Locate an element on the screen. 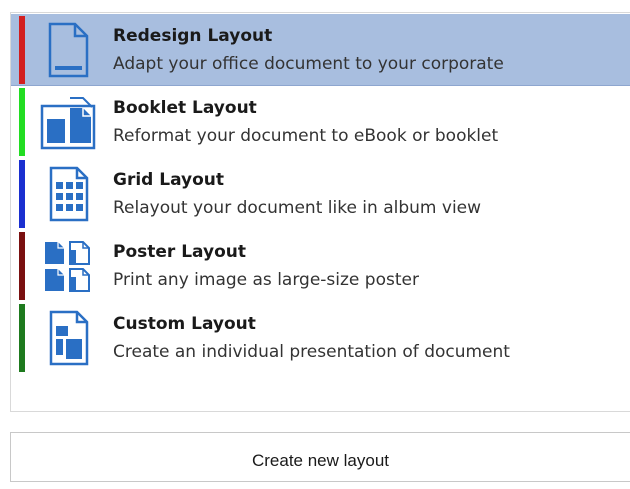 This screenshot has height=489, width=630. grid-icon is located at coordinates (68, 194).